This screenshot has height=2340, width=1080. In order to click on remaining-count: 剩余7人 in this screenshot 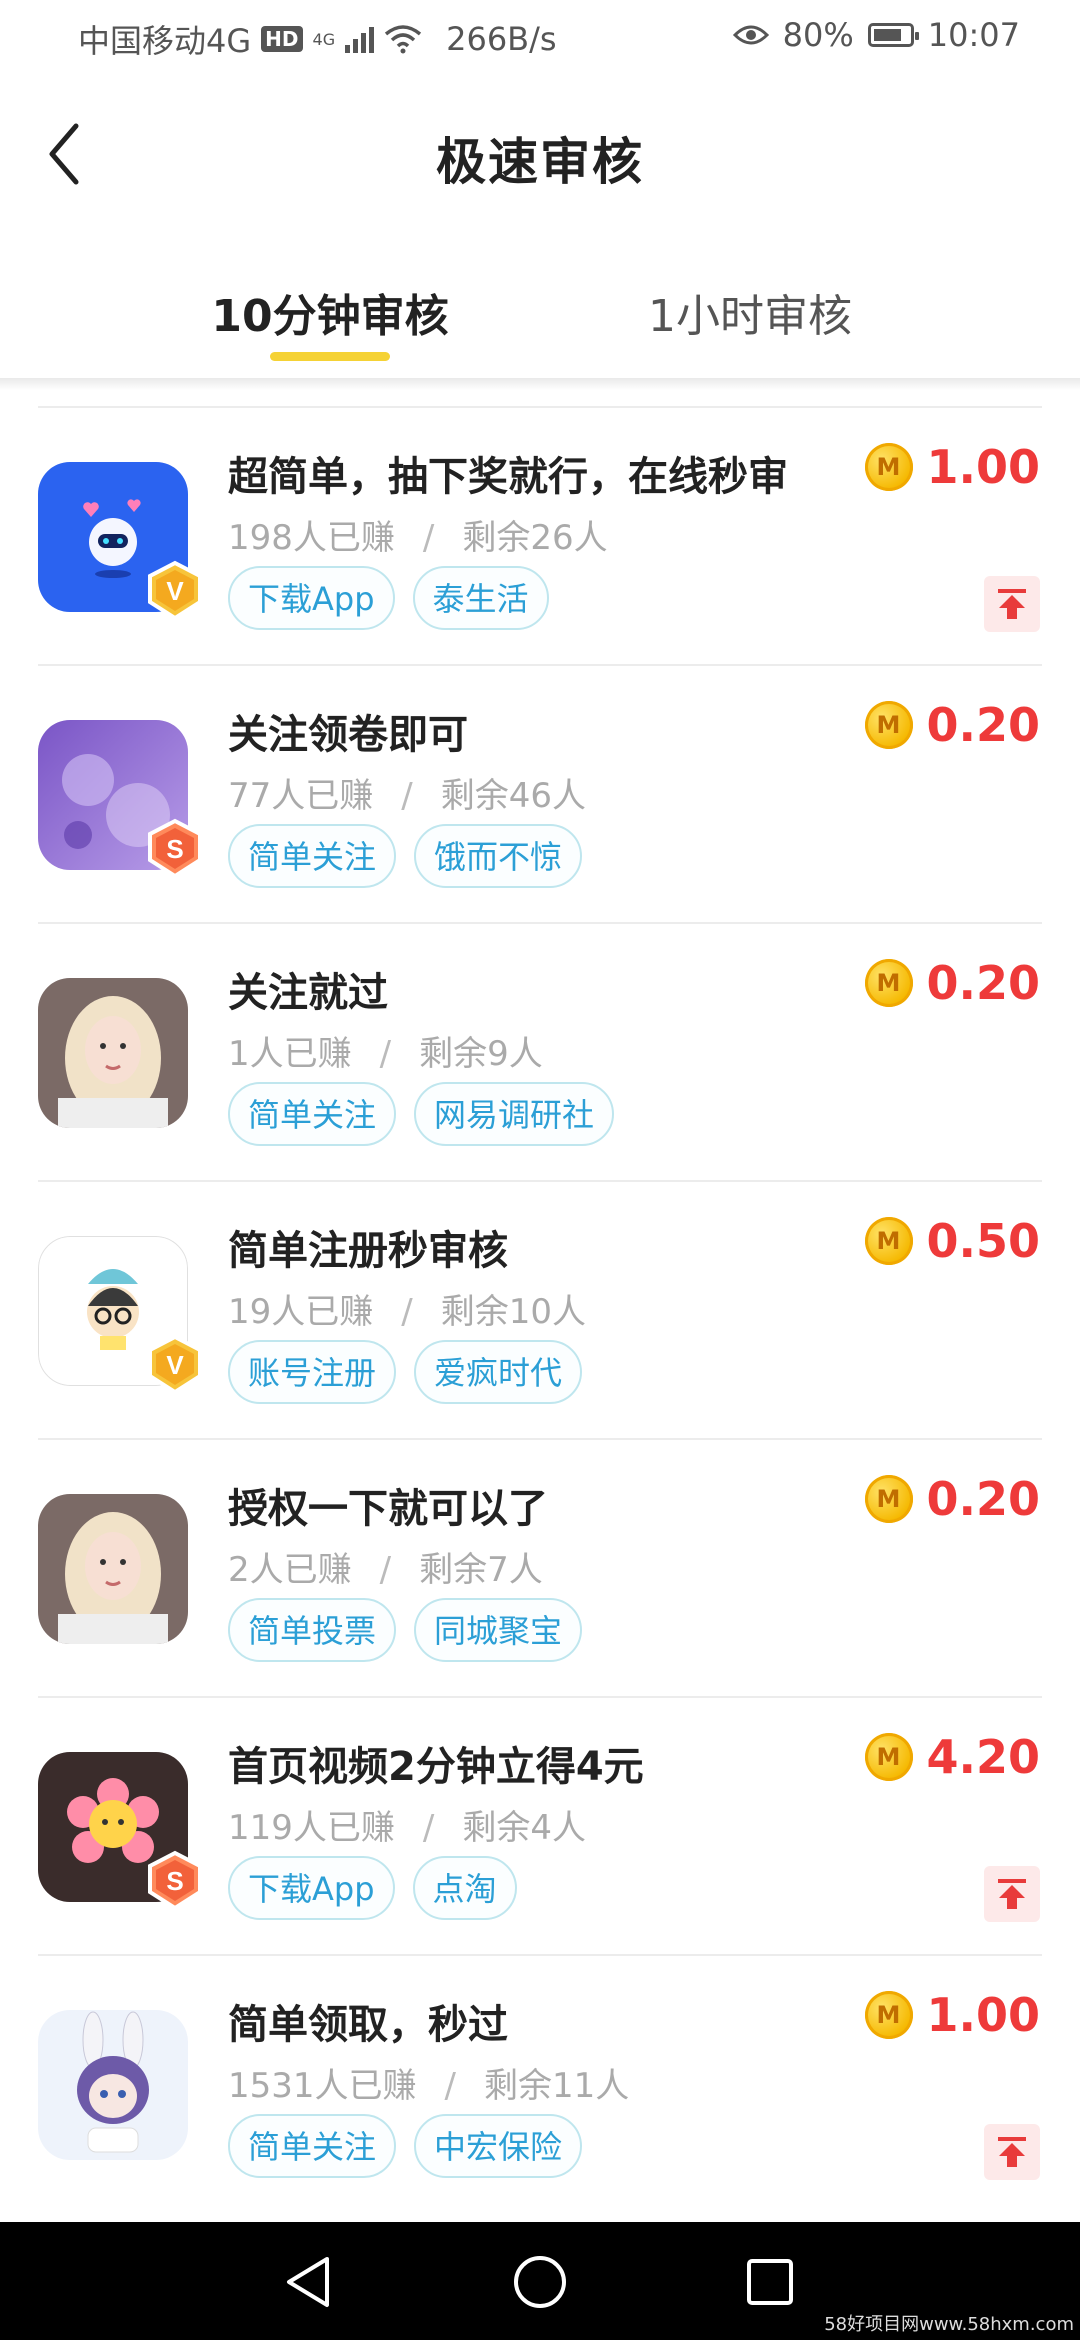, I will do `click(481, 1570)`.